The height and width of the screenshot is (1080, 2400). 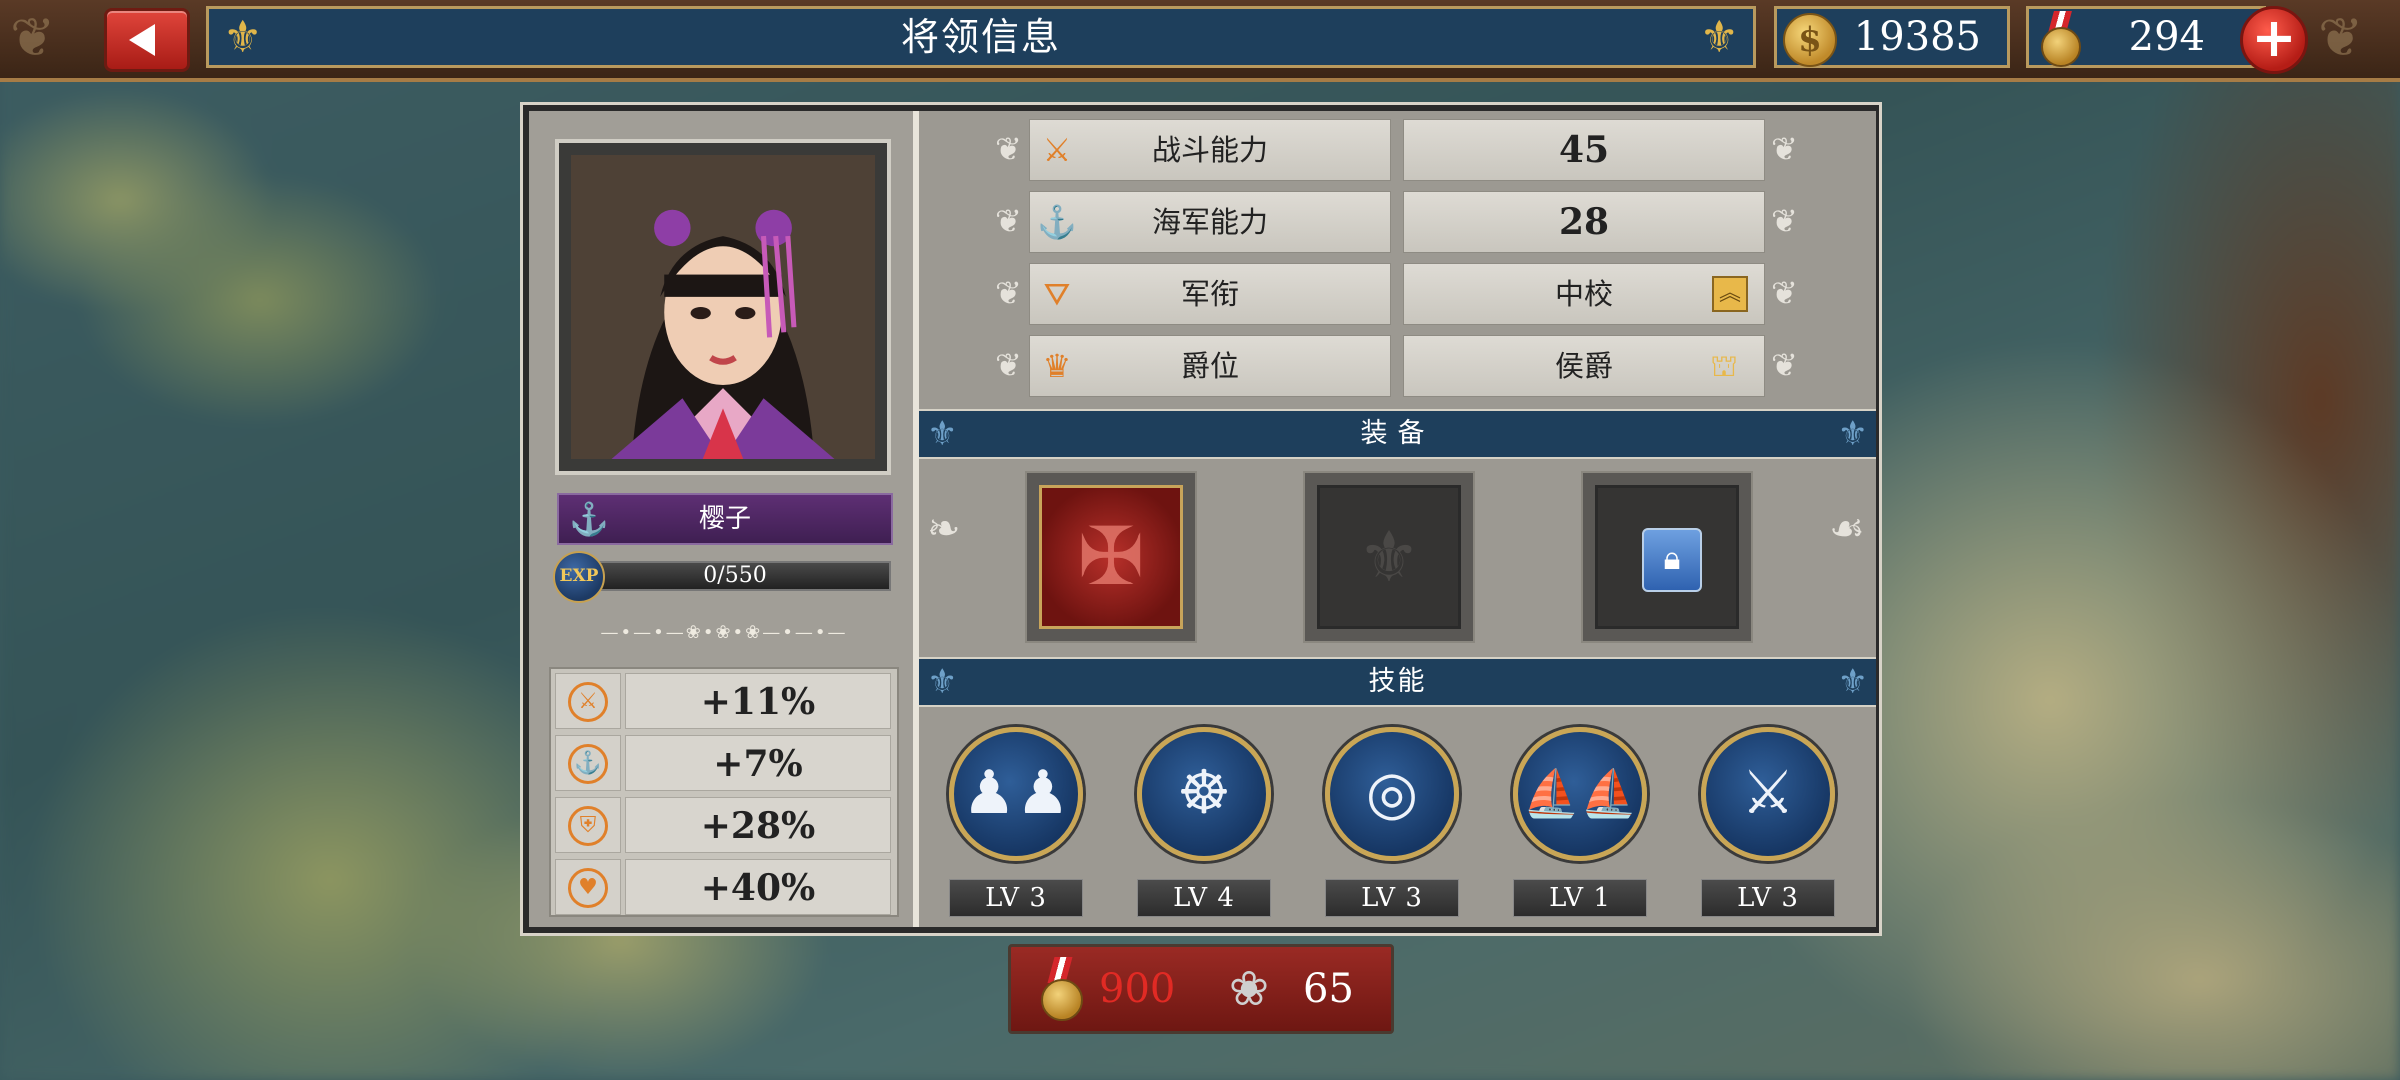 What do you see at coordinates (1847, 529) in the screenshot?
I see `side-ornament-icon: ☙` at bounding box center [1847, 529].